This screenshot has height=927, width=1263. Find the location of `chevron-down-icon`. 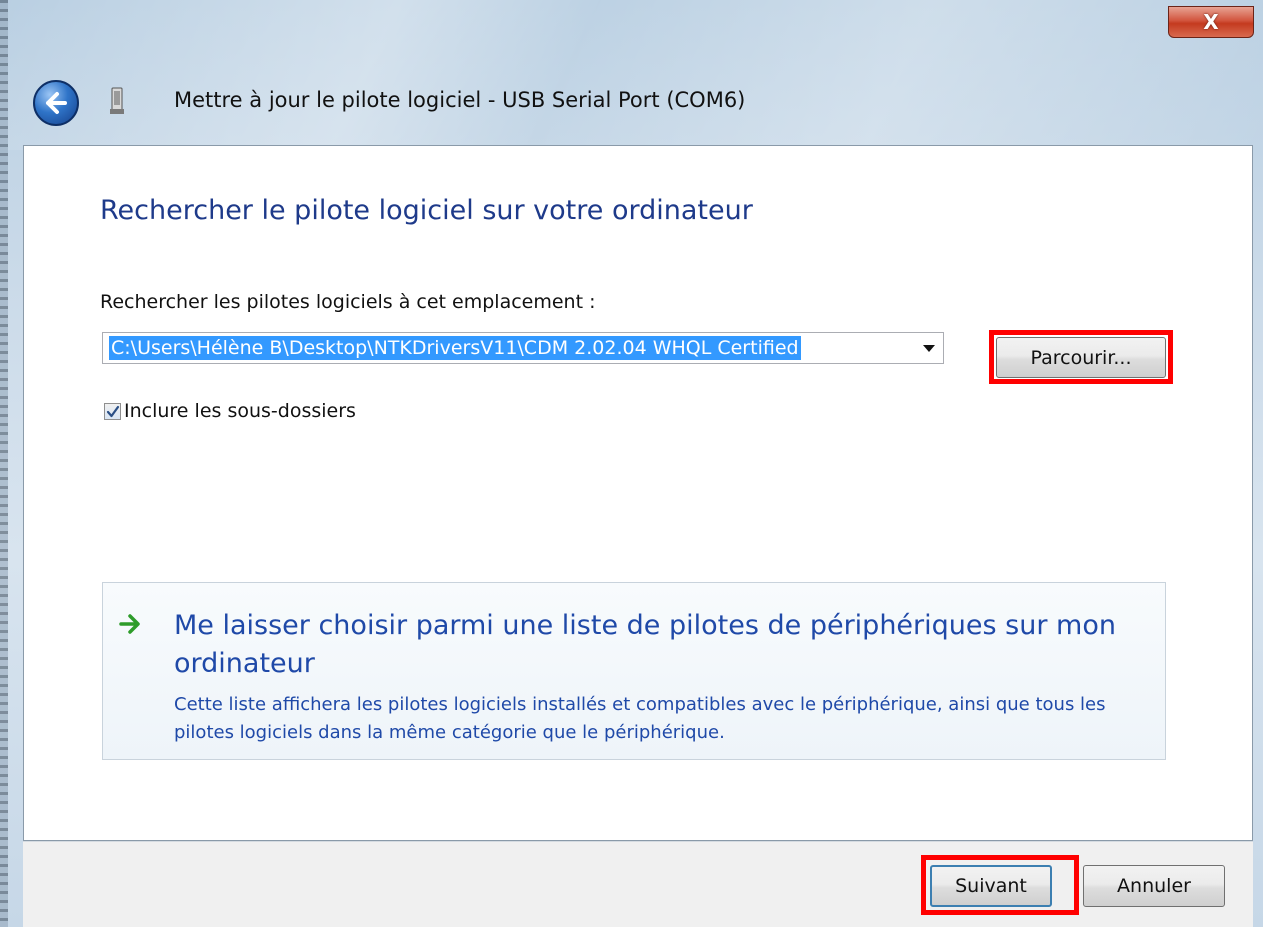

chevron-down-icon is located at coordinates (929, 348).